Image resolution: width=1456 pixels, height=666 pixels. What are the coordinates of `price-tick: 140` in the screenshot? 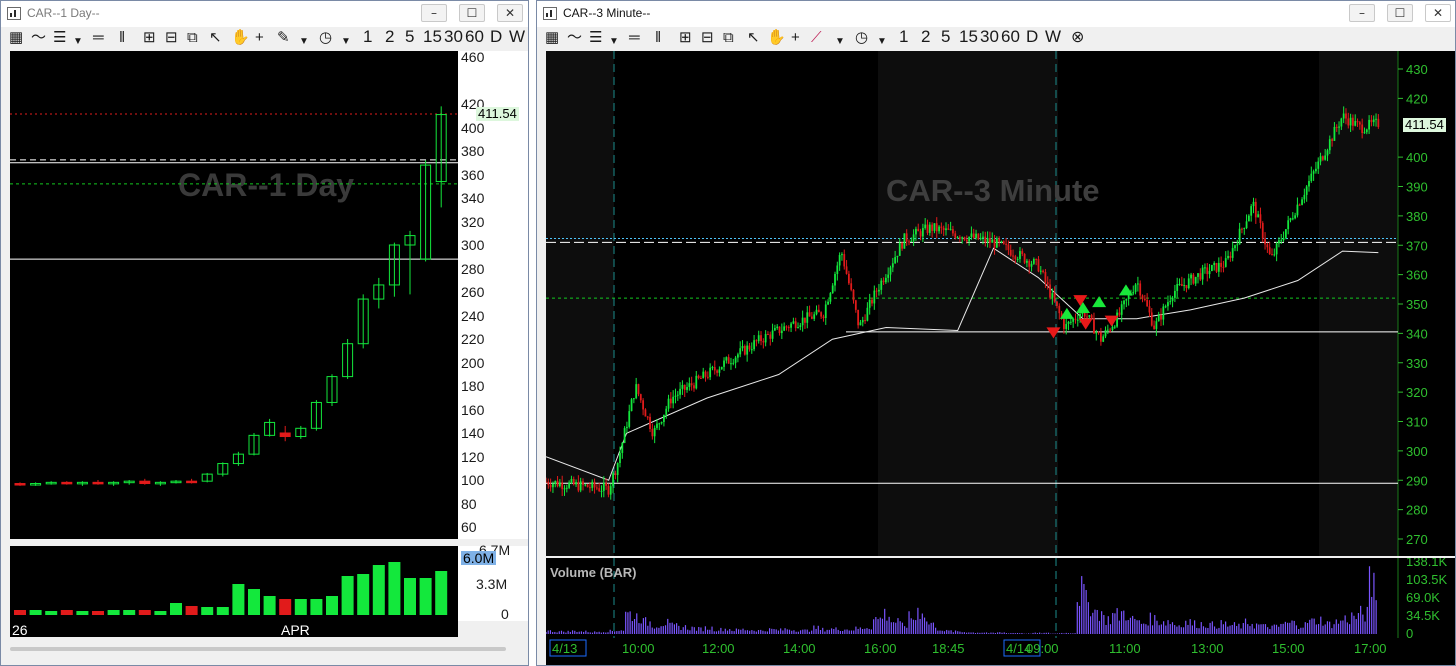 It's located at (473, 433).